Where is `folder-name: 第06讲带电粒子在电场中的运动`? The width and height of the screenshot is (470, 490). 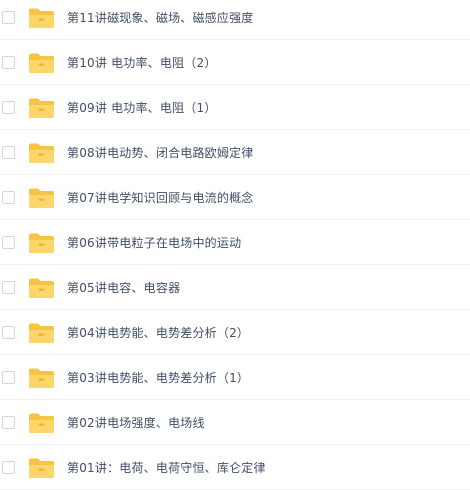 folder-name: 第06讲带电粒子在电场中的运动 is located at coordinates (154, 242).